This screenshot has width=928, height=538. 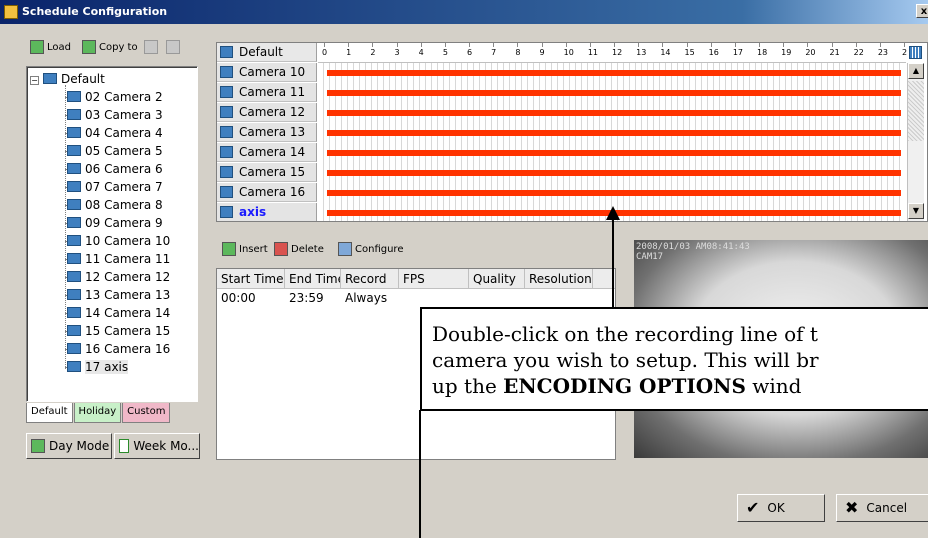 I want to click on close-button: x, so click(x=922, y=11).